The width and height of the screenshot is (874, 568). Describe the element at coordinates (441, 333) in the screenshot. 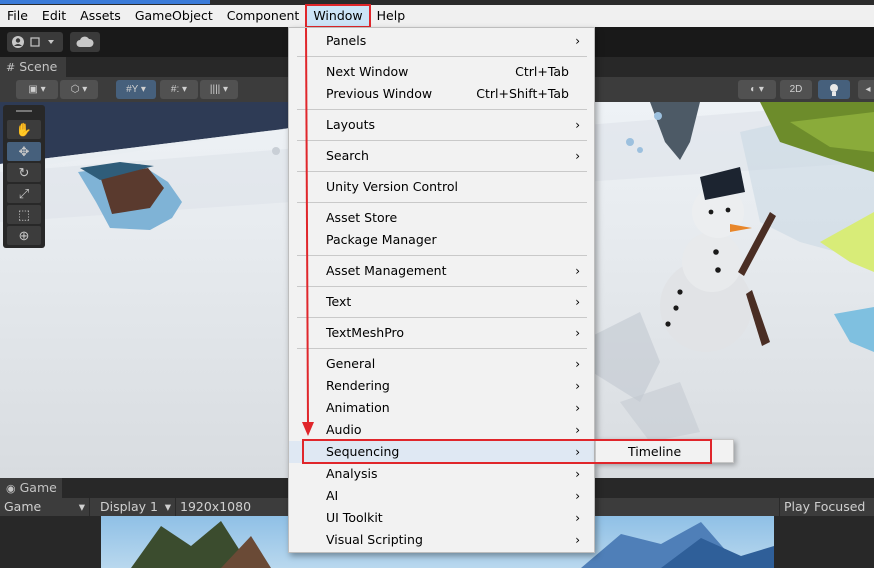

I see `window-menu-textmeshpro: TextMeshPro ›` at that location.